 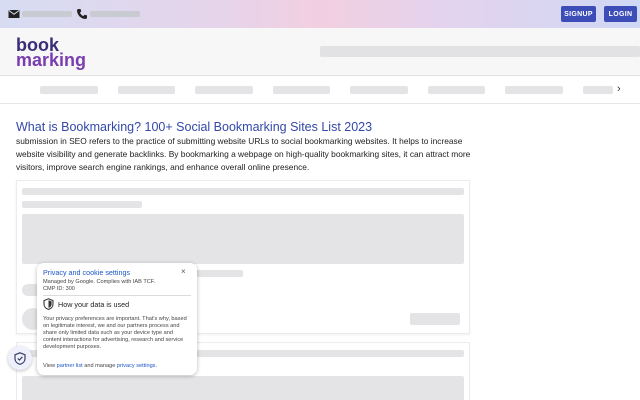 I want to click on shield-icon, so click(x=48, y=304).